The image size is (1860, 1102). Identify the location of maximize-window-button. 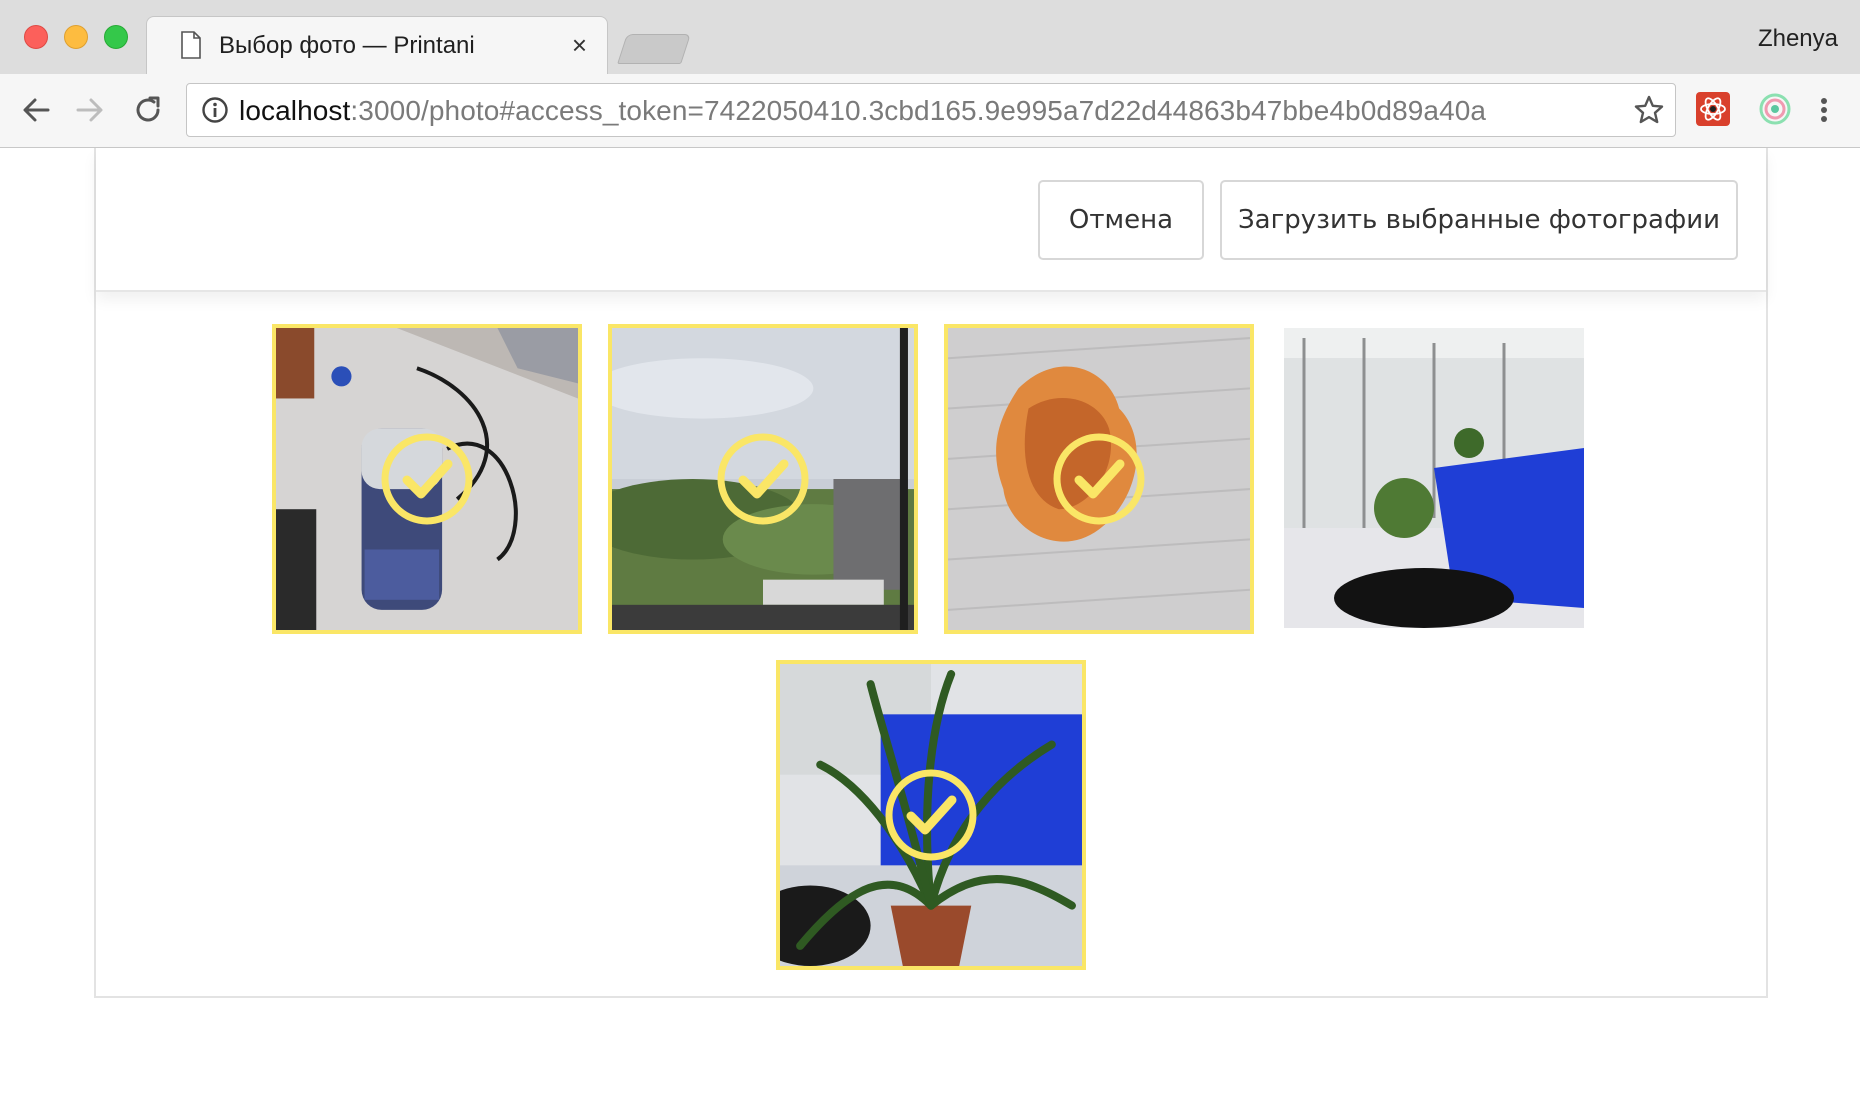
(116, 37).